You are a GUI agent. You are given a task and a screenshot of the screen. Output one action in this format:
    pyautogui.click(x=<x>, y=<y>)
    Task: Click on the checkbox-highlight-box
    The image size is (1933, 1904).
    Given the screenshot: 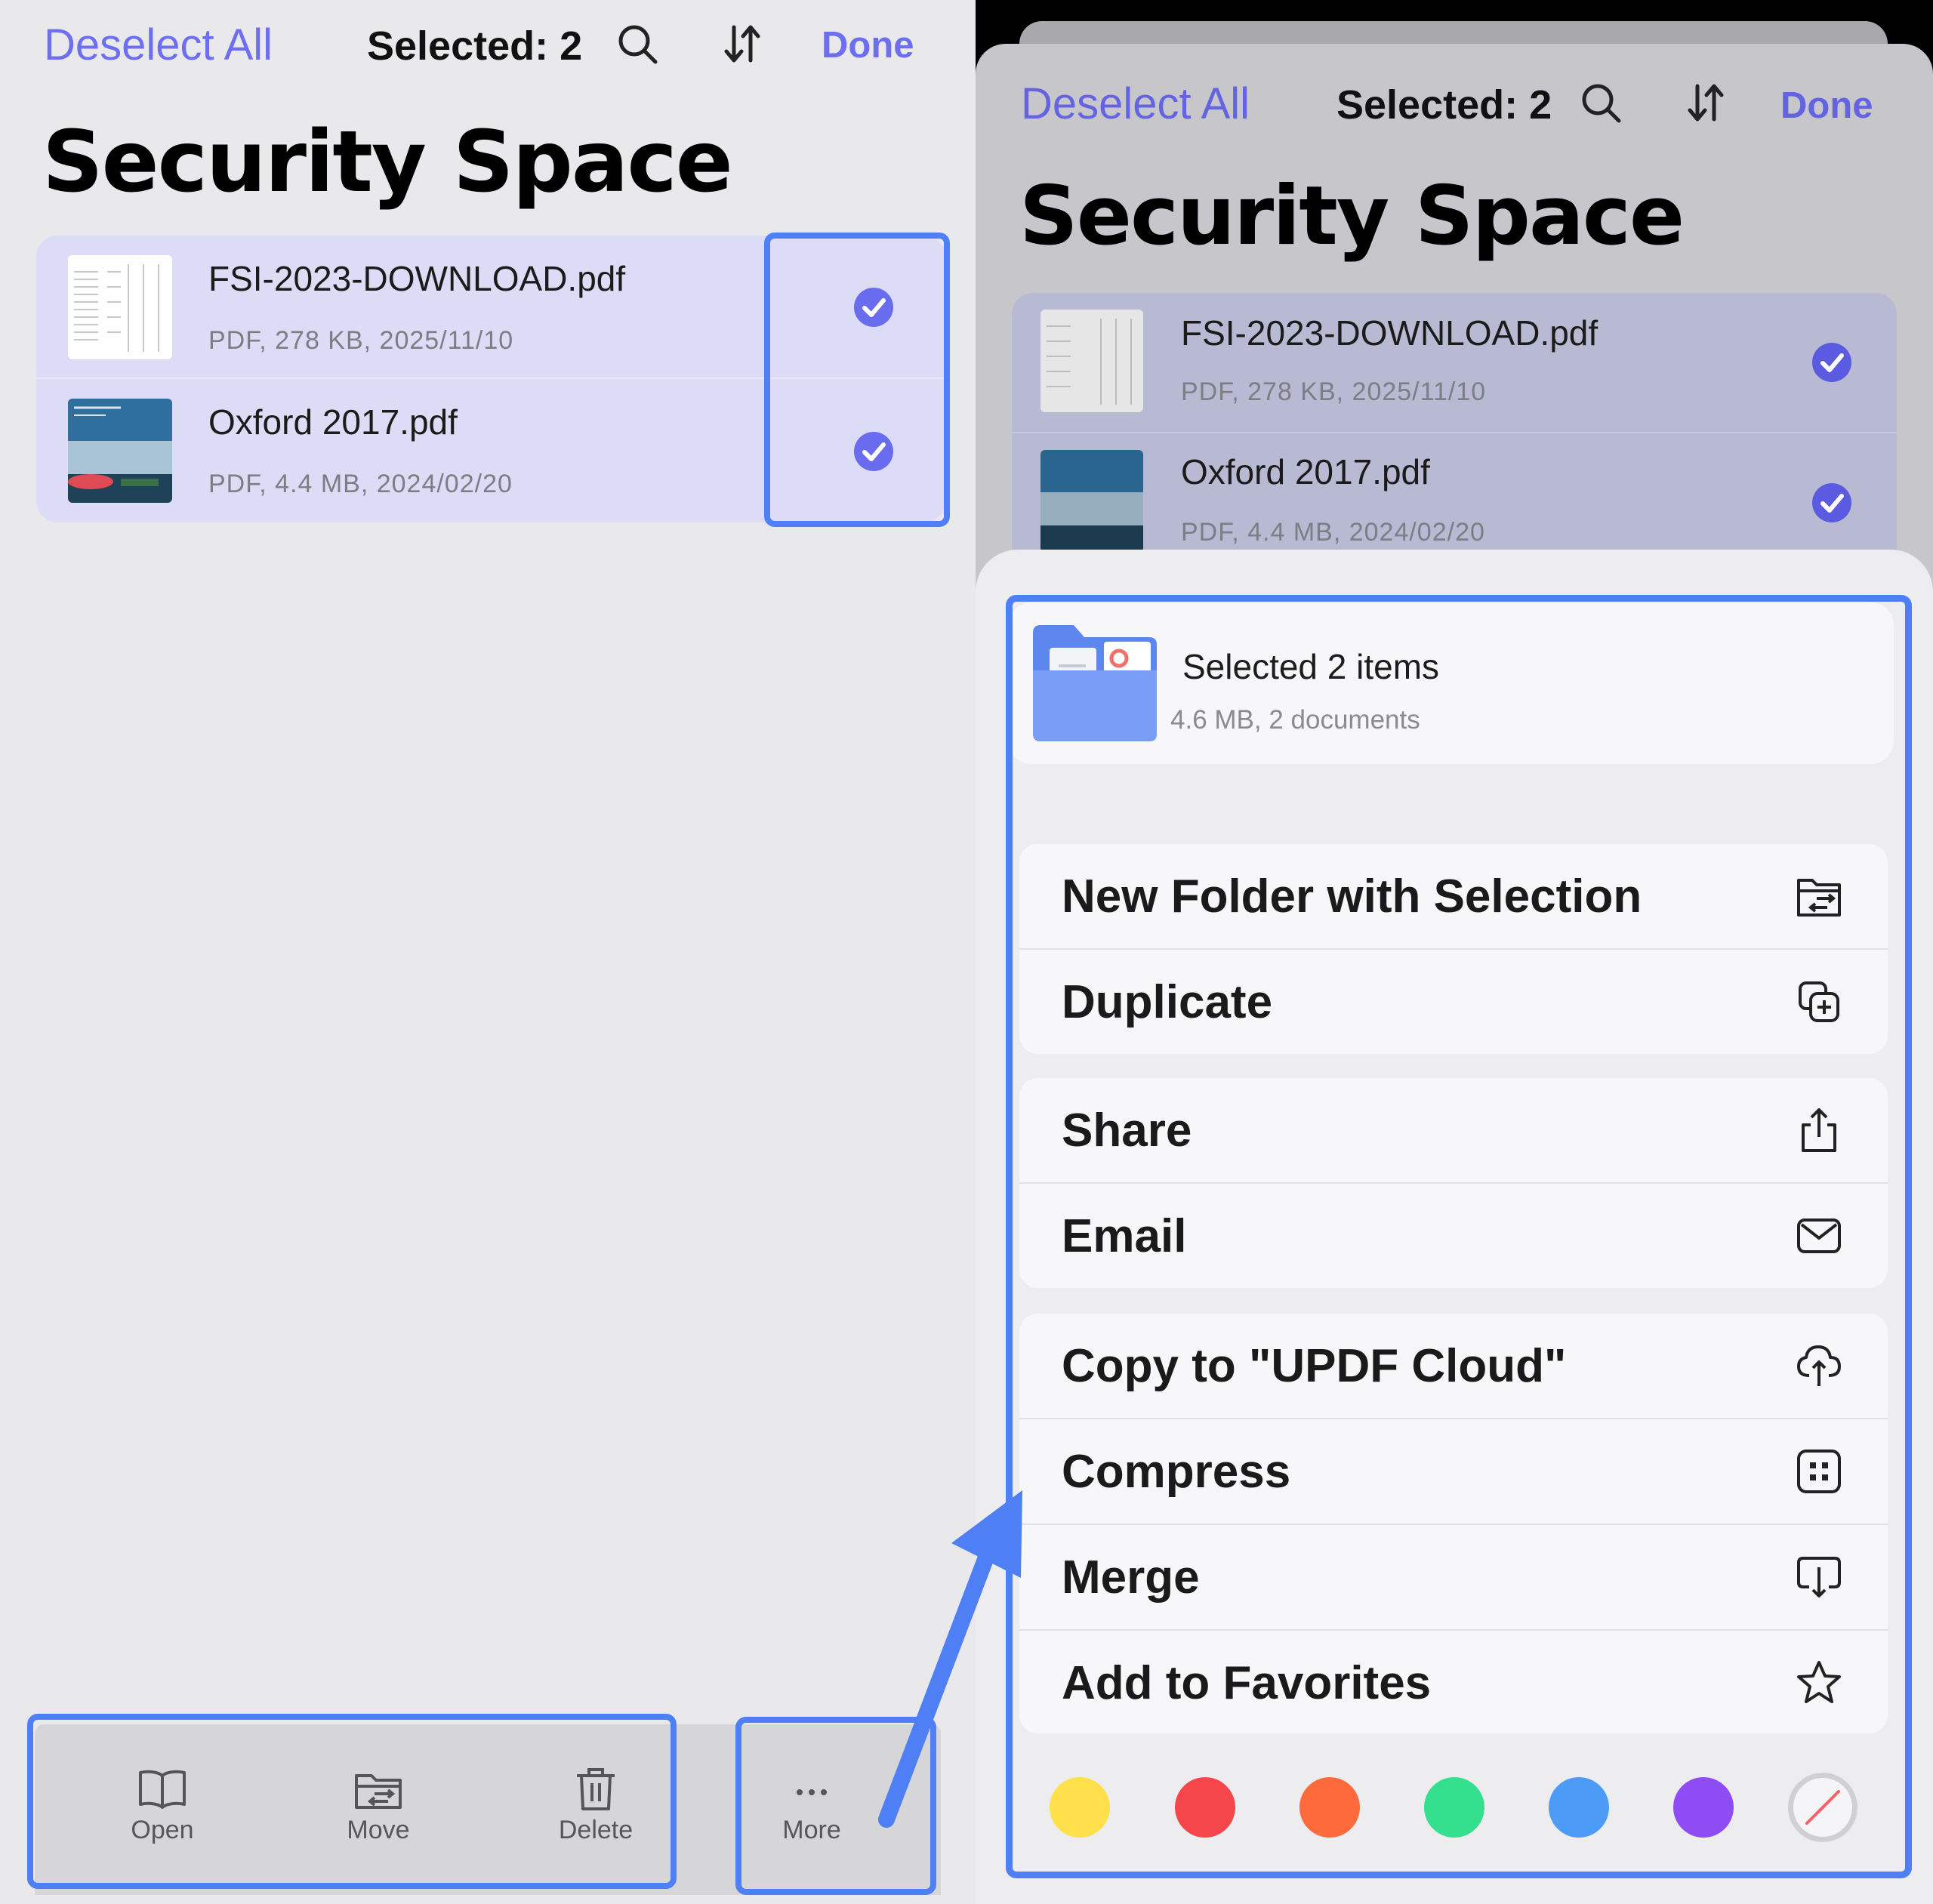 What is the action you would take?
    pyautogui.click(x=857, y=380)
    